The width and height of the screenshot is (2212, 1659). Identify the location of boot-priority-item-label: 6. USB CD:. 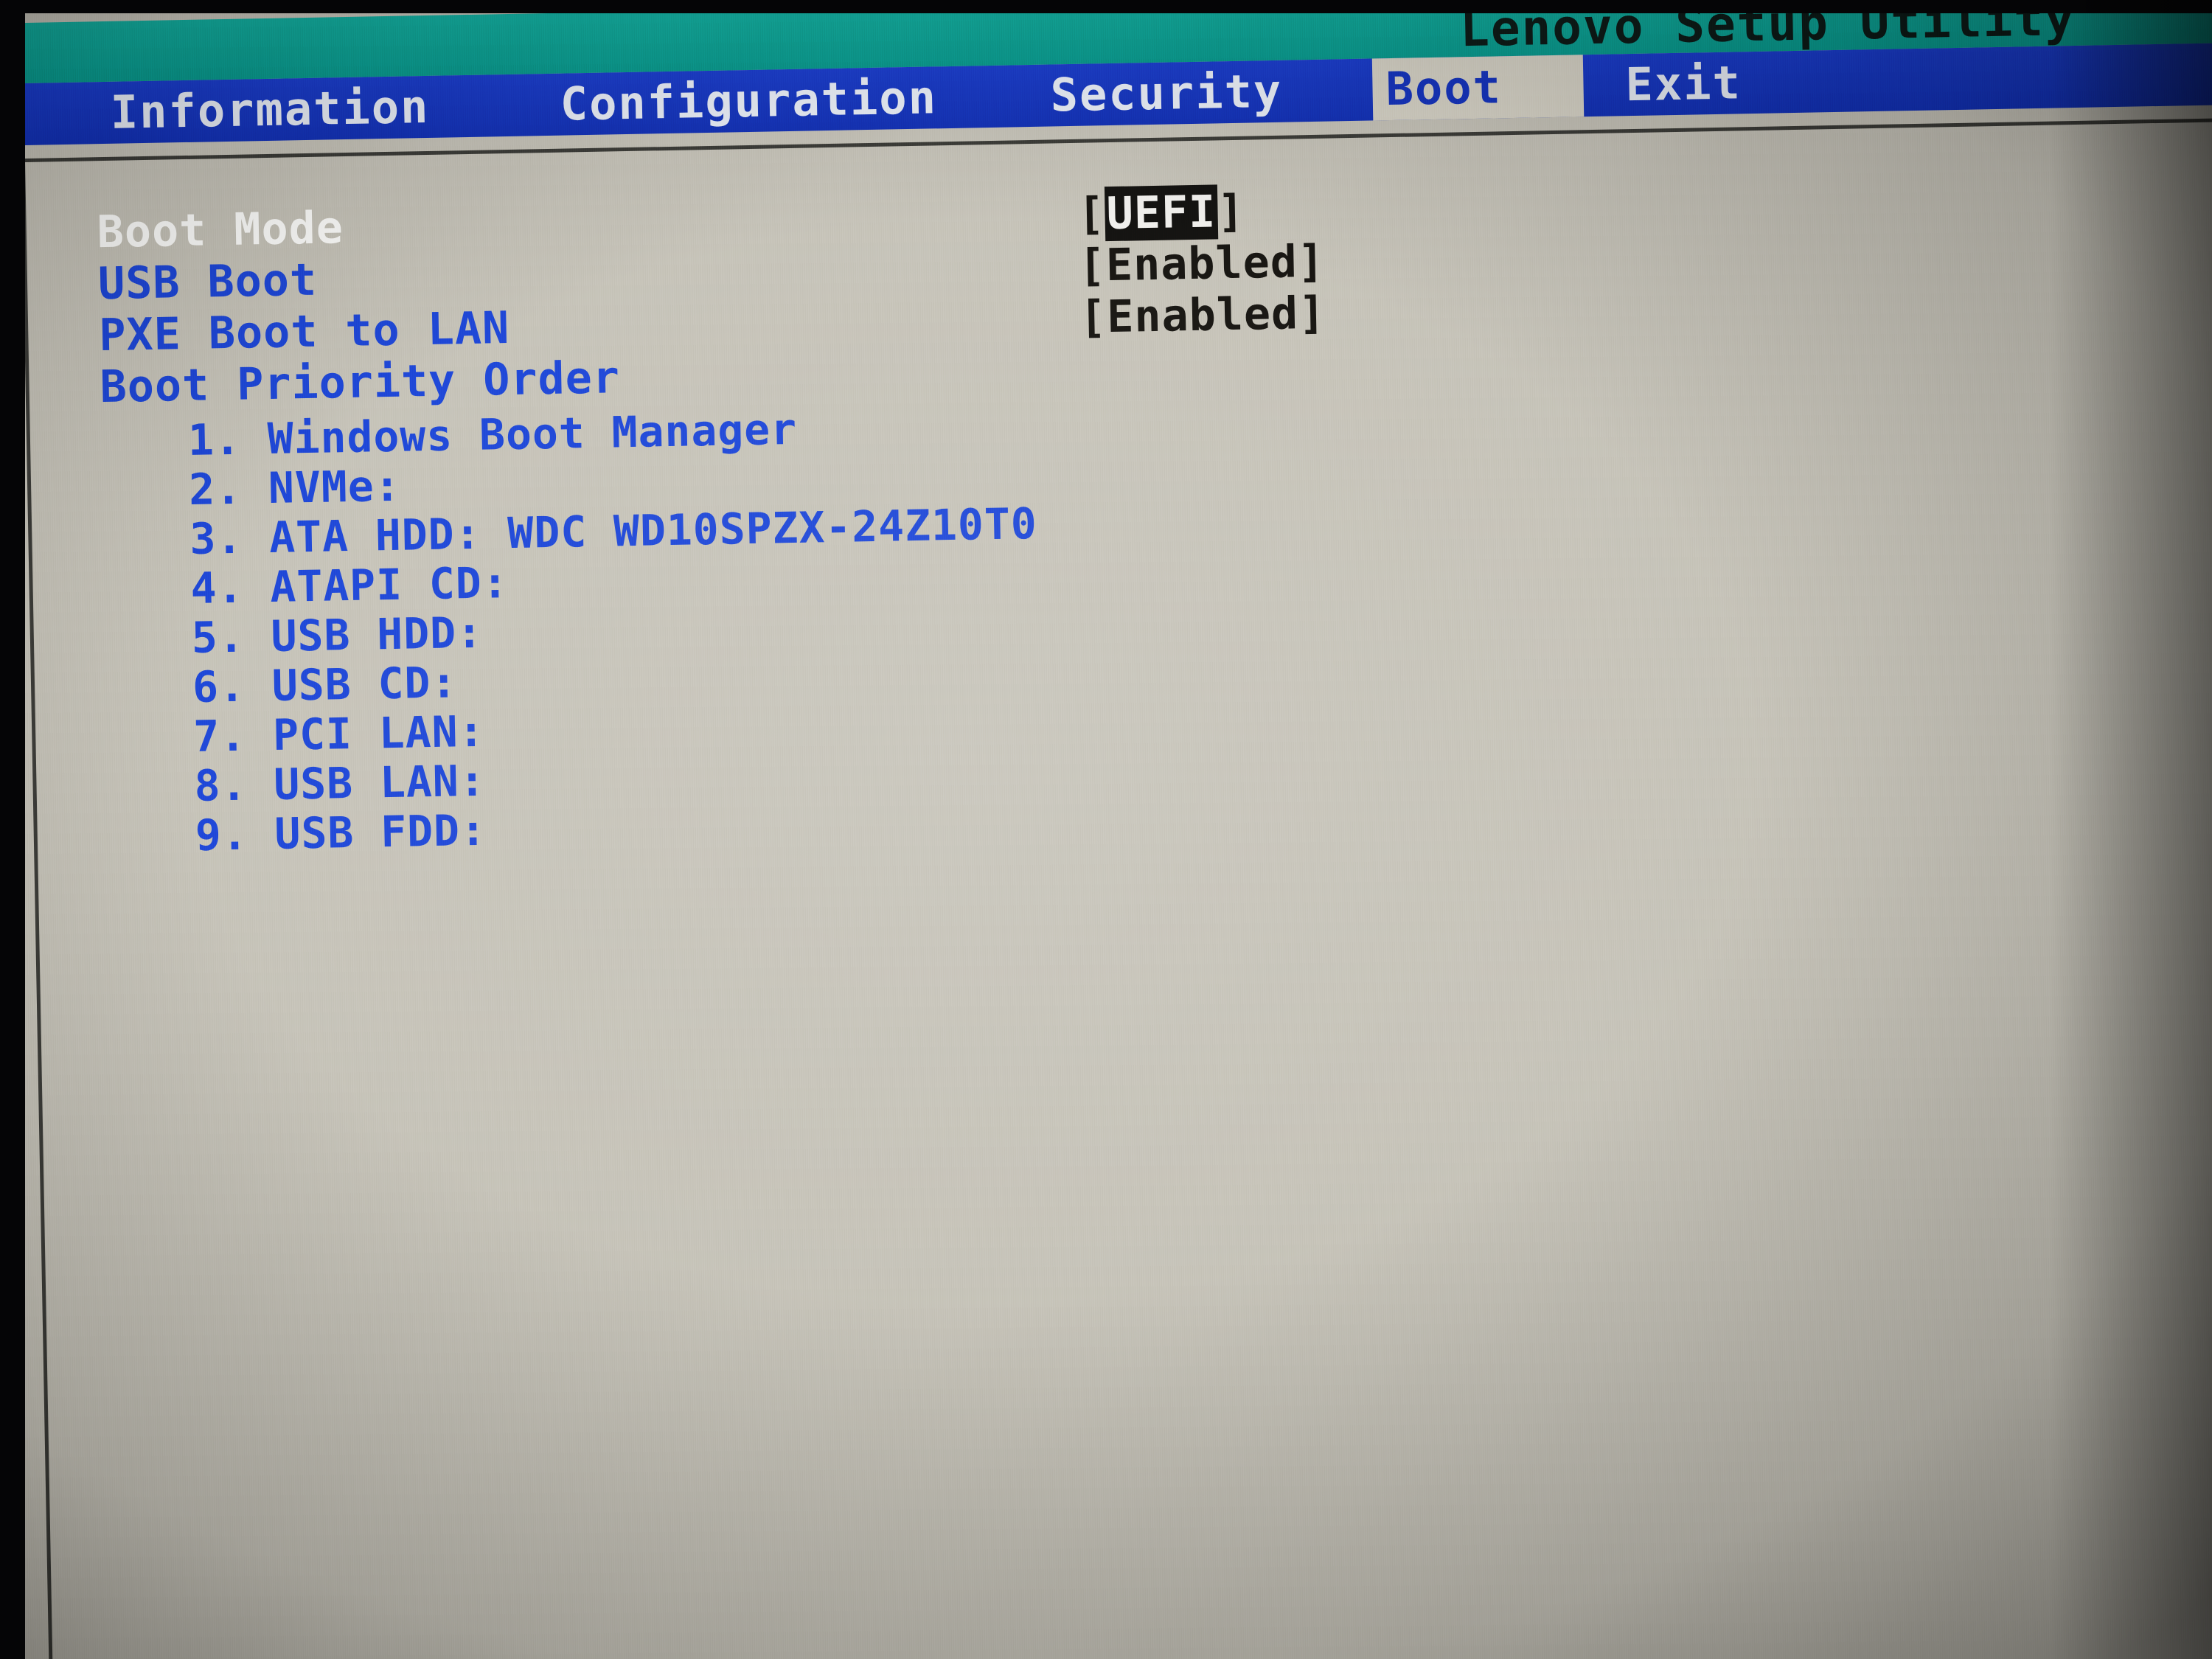
(325, 684).